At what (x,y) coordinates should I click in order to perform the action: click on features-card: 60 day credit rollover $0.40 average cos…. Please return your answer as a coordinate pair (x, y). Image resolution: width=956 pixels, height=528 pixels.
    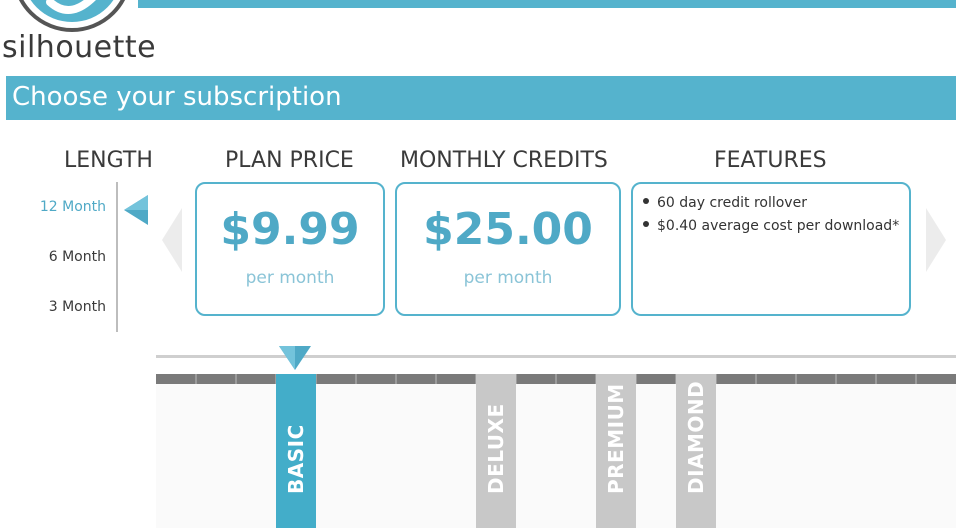
    Looking at the image, I should click on (771, 249).